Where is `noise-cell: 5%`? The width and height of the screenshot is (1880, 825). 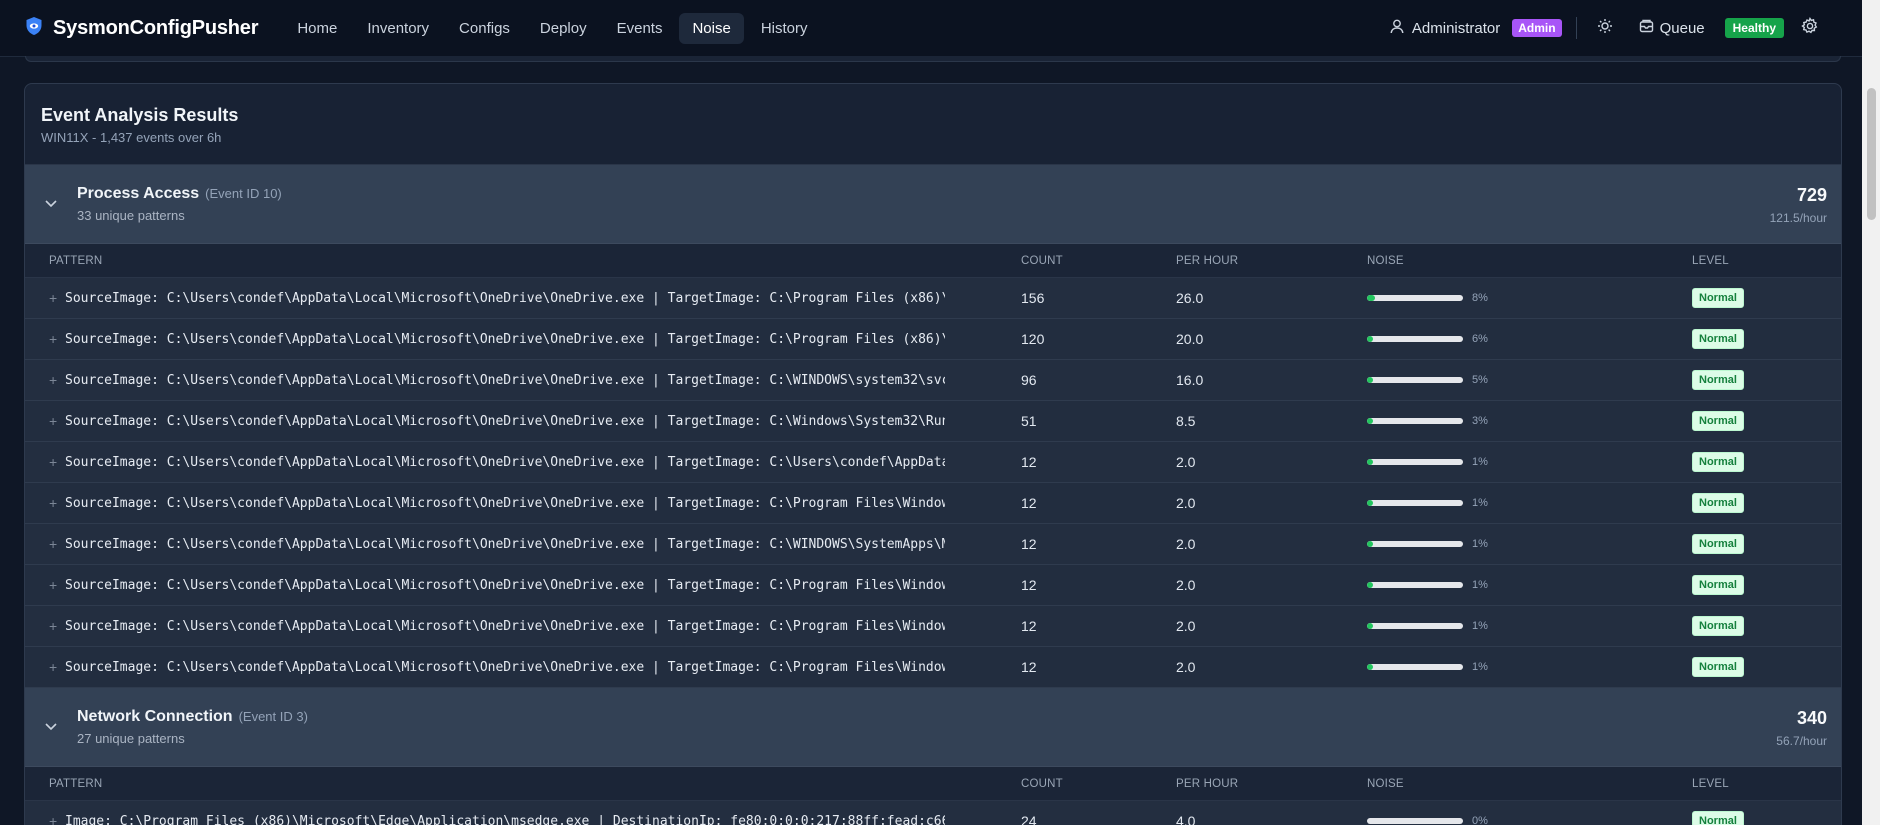 noise-cell: 5% is located at coordinates (1529, 380).